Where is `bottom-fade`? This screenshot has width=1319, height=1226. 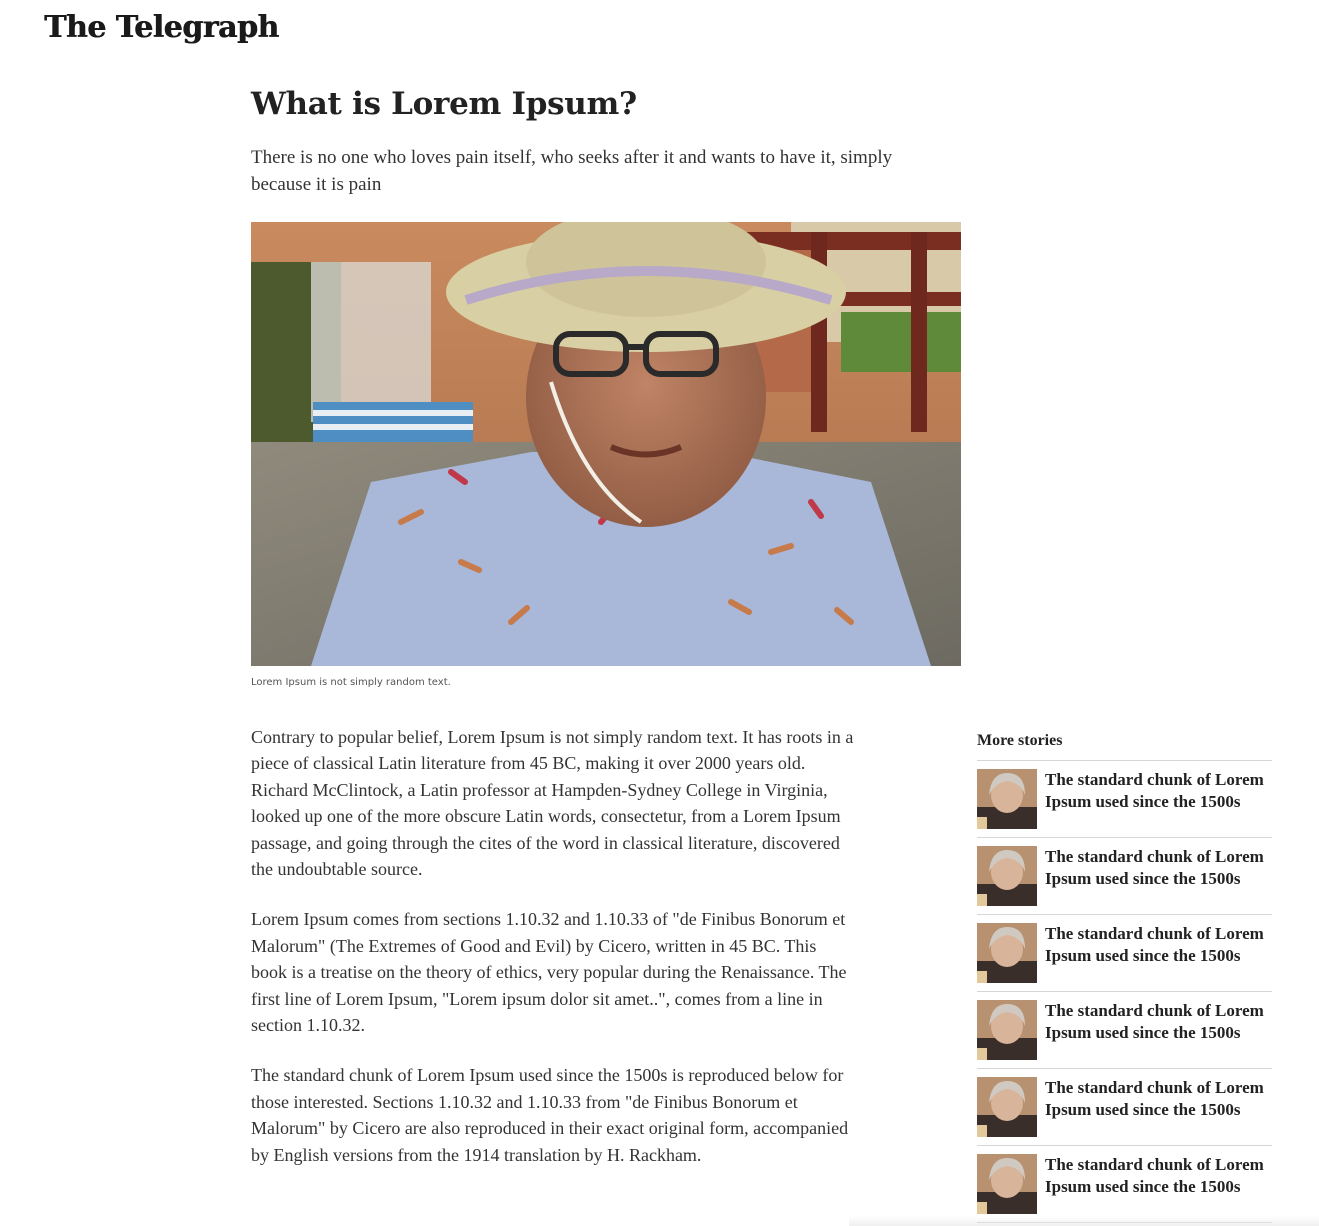
bottom-fade is located at coordinates (1084, 1221).